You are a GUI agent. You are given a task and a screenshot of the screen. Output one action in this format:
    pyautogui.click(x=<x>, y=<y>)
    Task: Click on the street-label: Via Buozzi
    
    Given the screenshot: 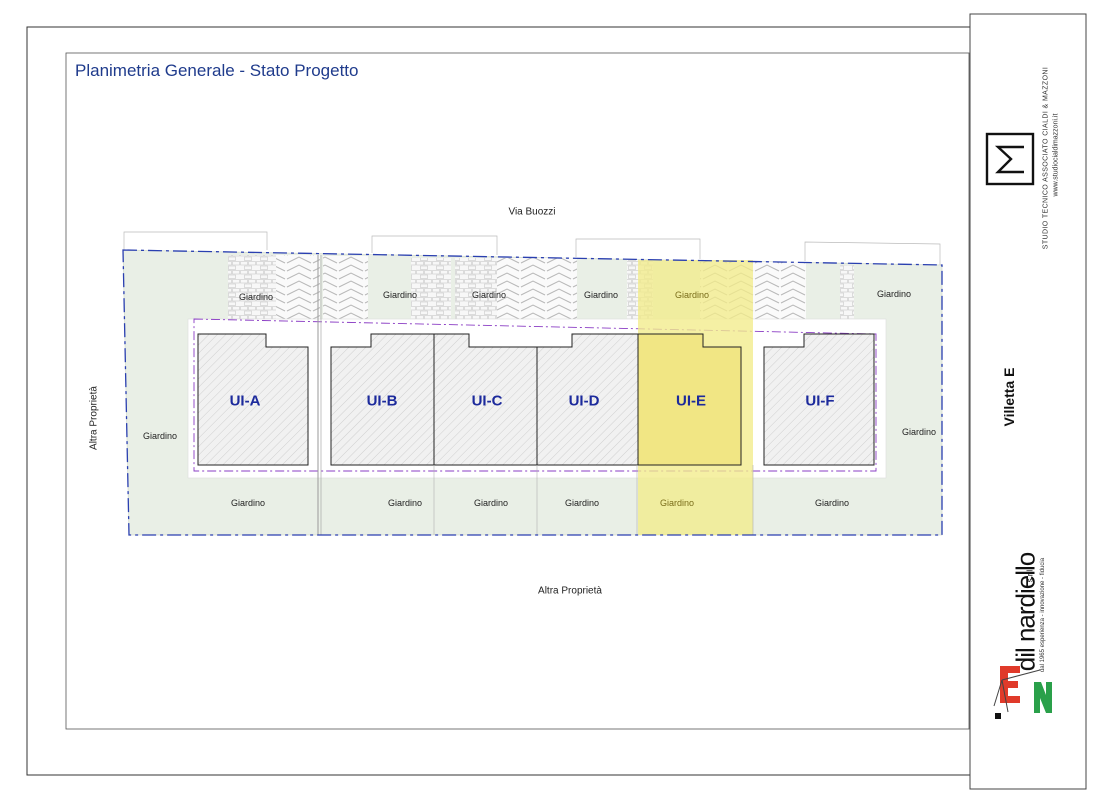 What is the action you would take?
    pyautogui.click(x=532, y=212)
    